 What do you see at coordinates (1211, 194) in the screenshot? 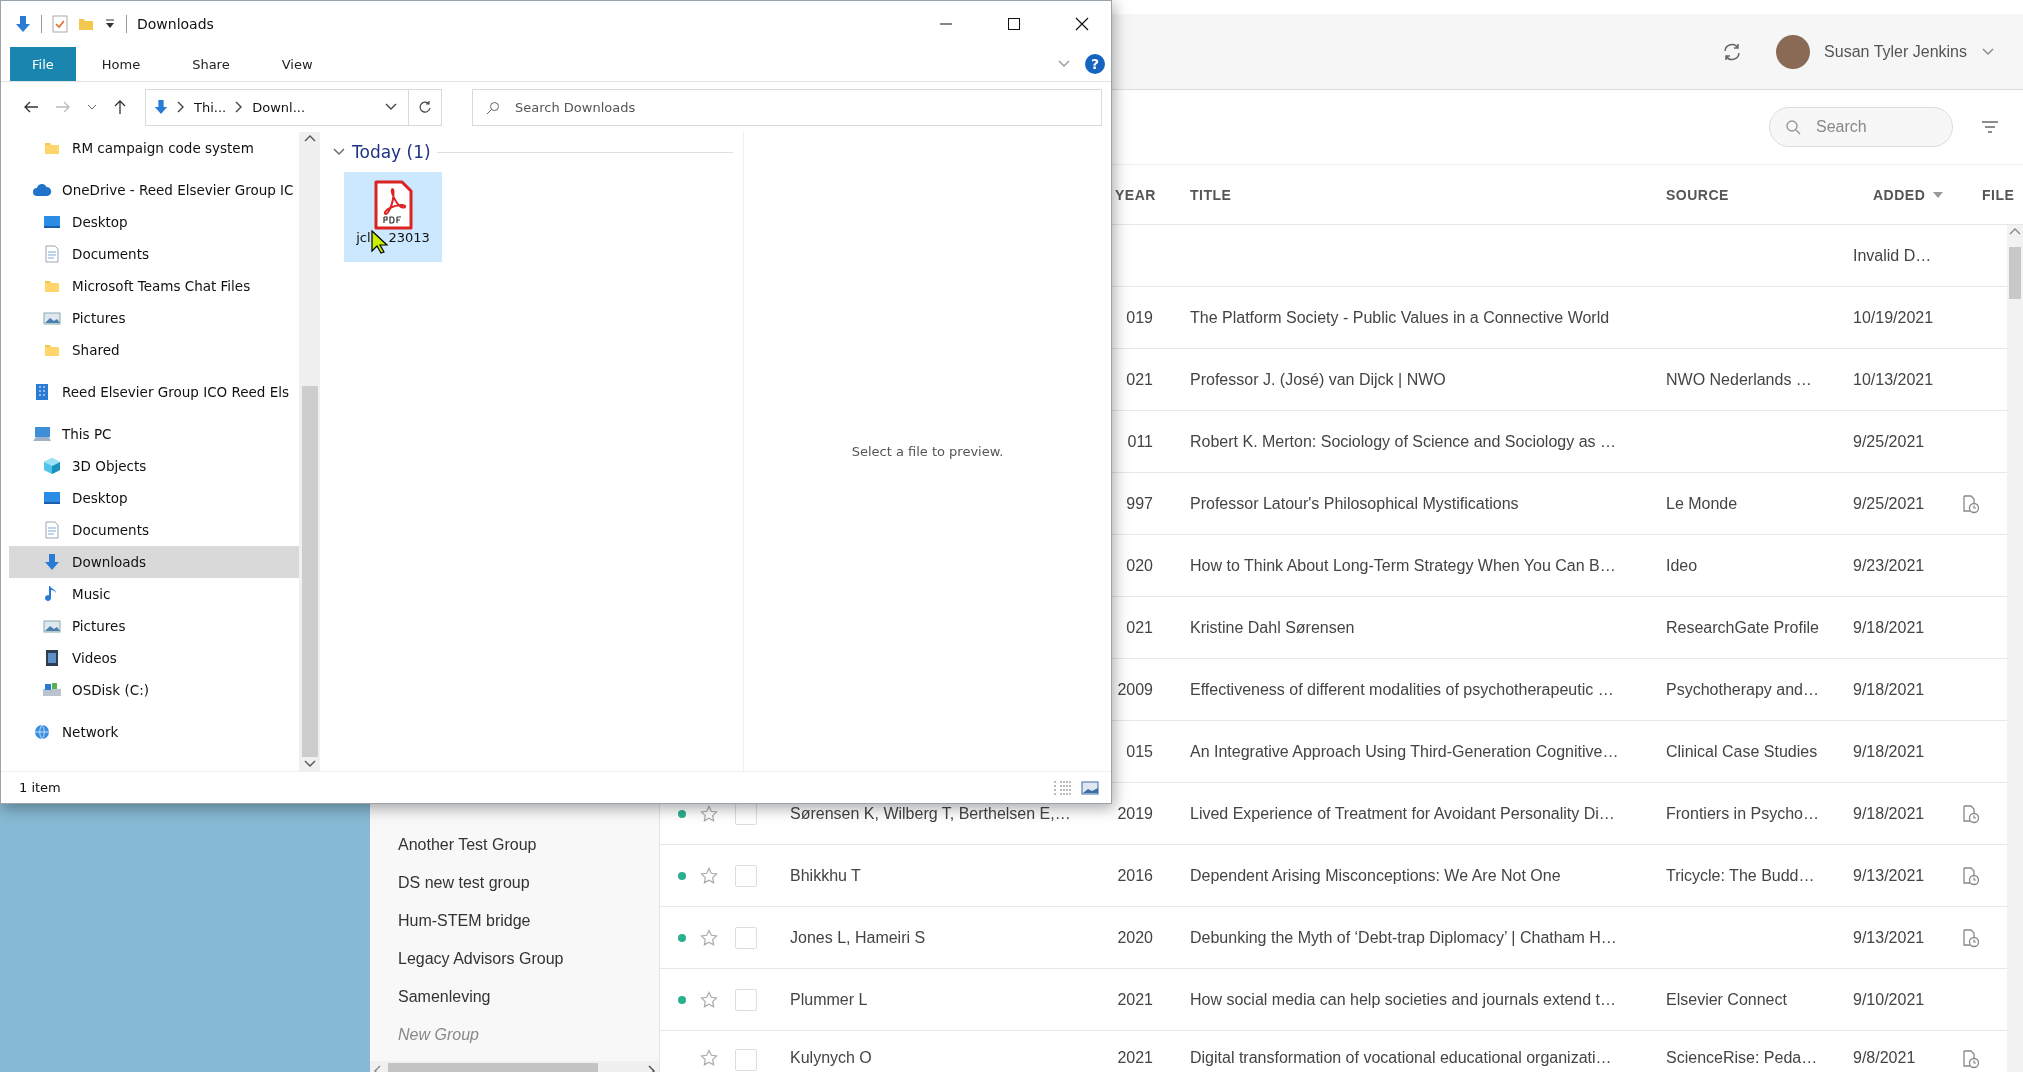
I see `column-header: TITLE` at bounding box center [1211, 194].